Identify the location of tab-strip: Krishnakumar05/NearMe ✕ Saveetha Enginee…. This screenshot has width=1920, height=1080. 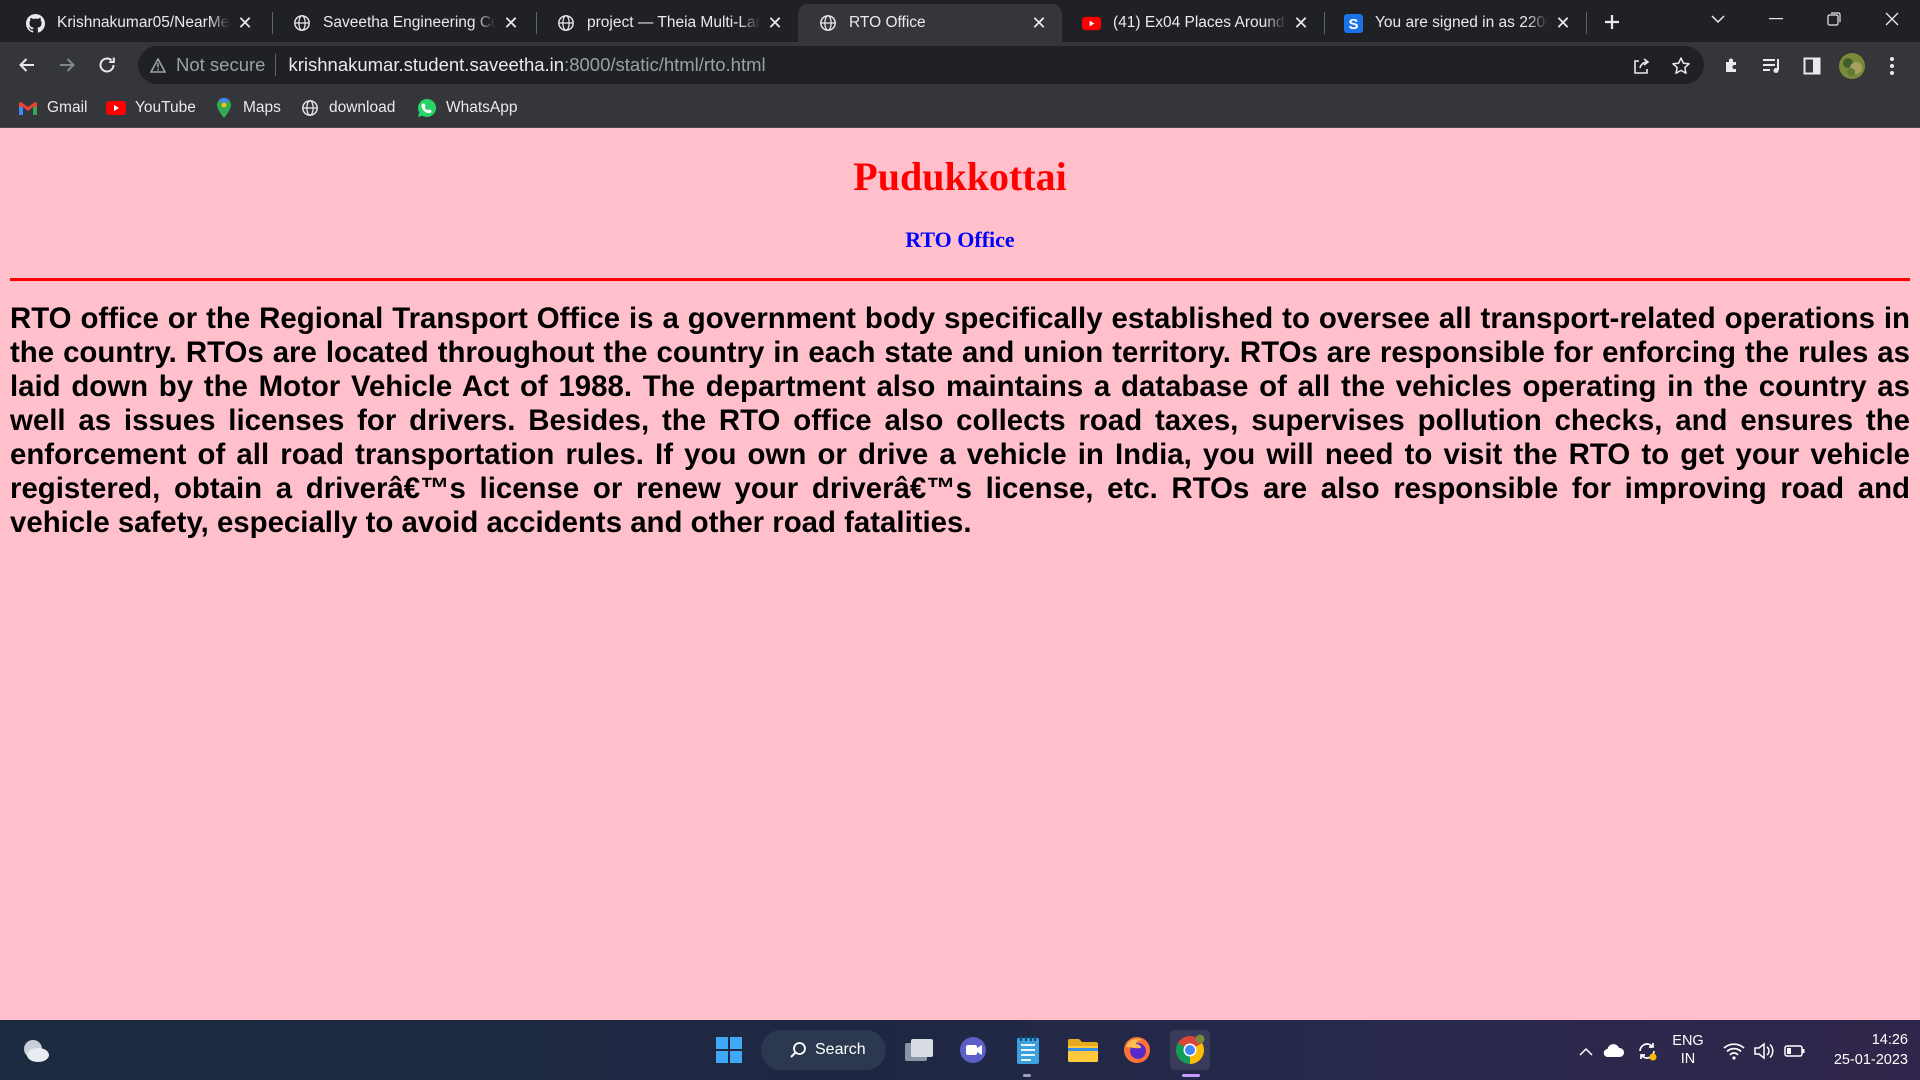
(960, 21).